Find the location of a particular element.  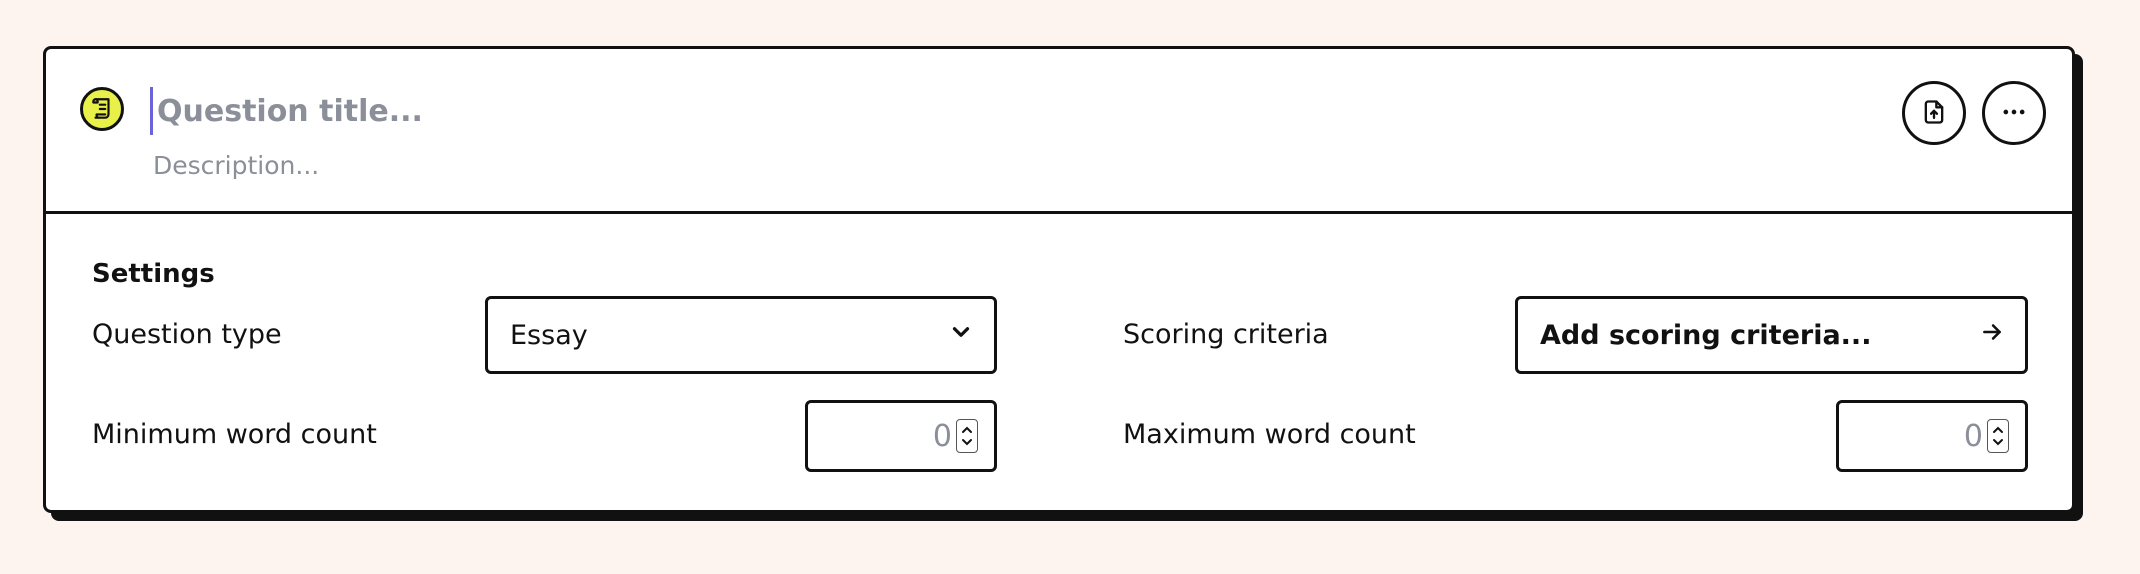

question-type-label: Question type is located at coordinates (187, 334).